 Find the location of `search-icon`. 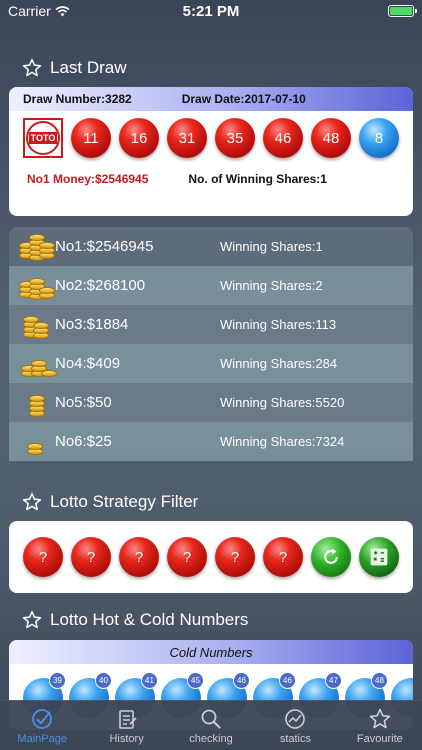

search-icon is located at coordinates (211, 719).